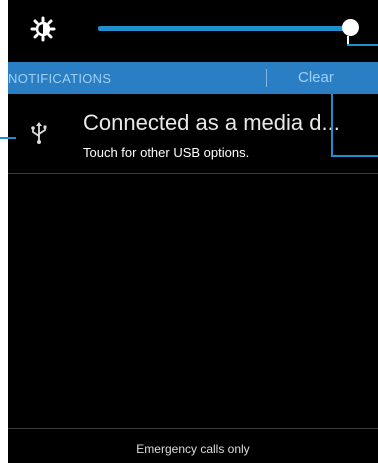 This screenshot has width=378, height=463. I want to click on status-footer: Emergency calls only, so click(193, 445).